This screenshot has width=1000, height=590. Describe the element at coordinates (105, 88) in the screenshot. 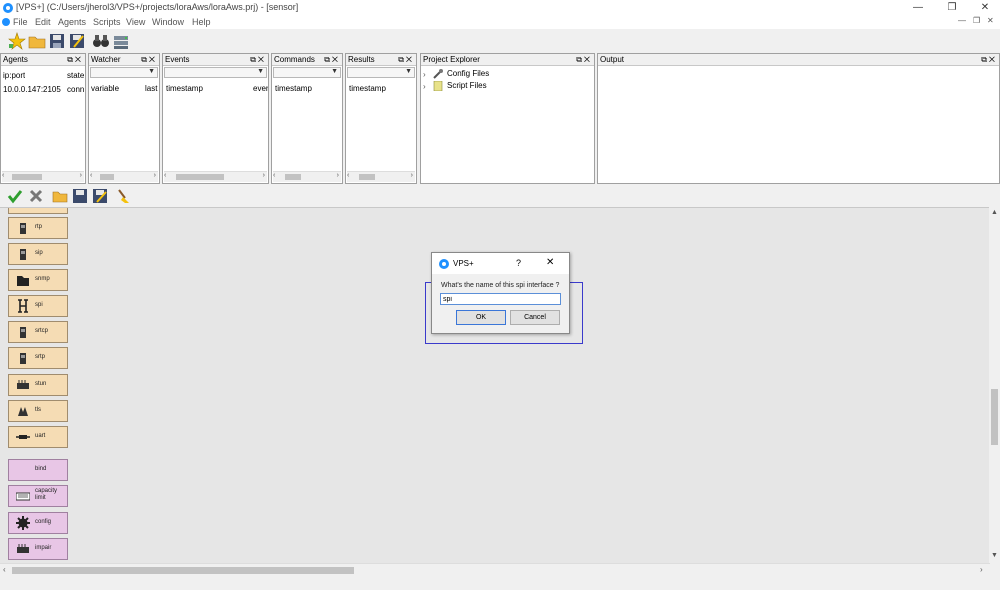

I see `watcher-col-variable: variable` at that location.